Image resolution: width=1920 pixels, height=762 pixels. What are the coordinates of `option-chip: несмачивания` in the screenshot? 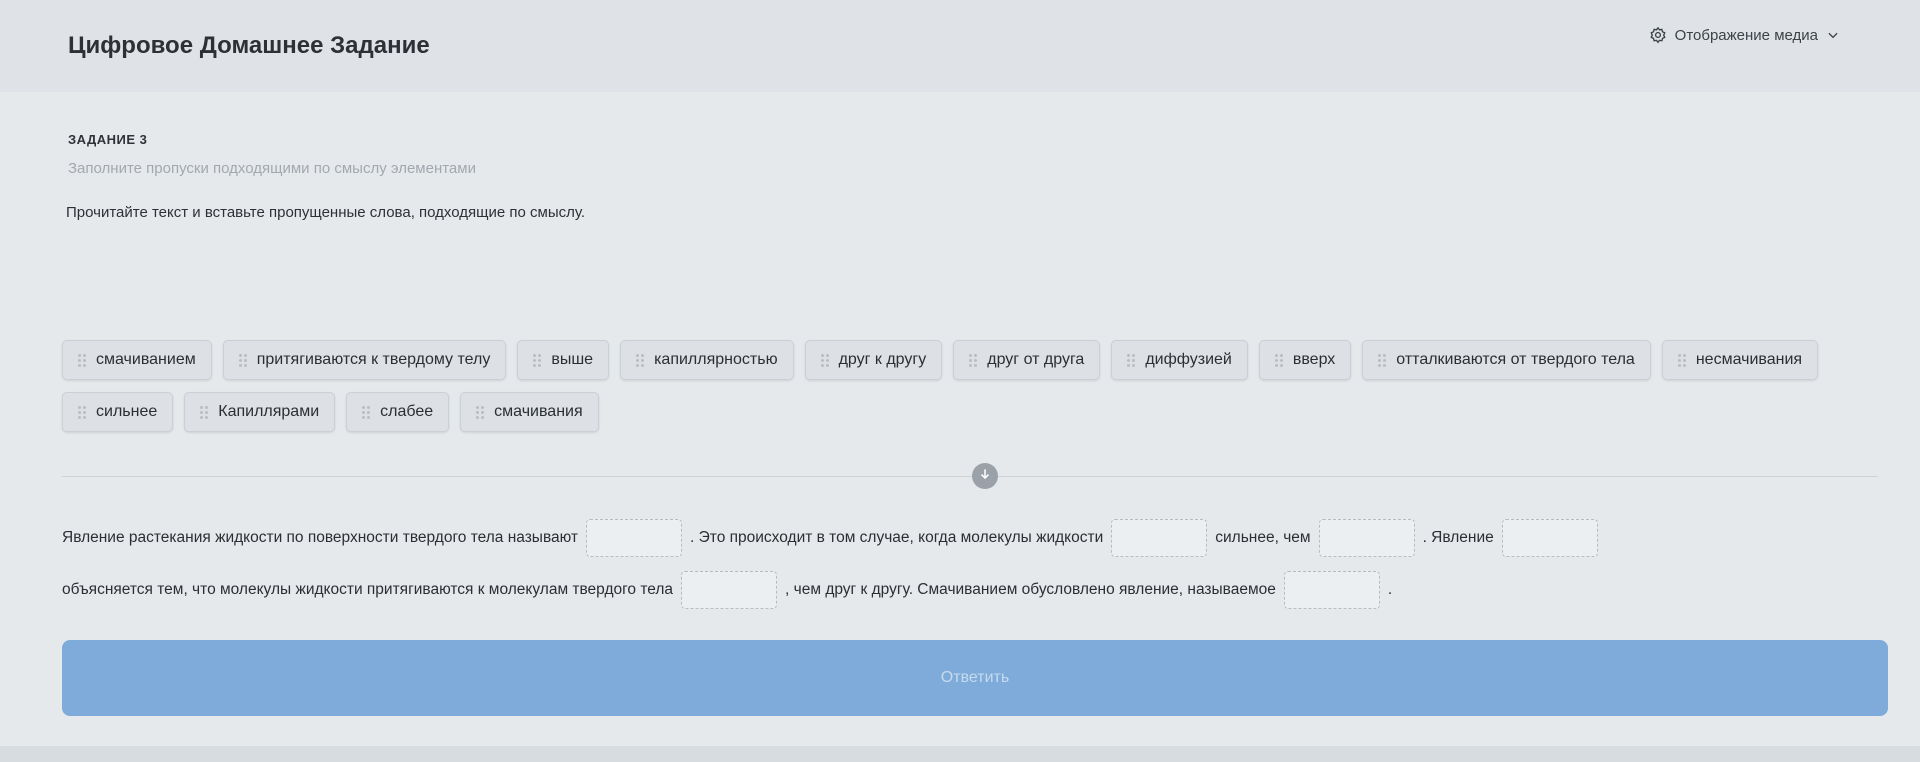 It's located at (1740, 360).